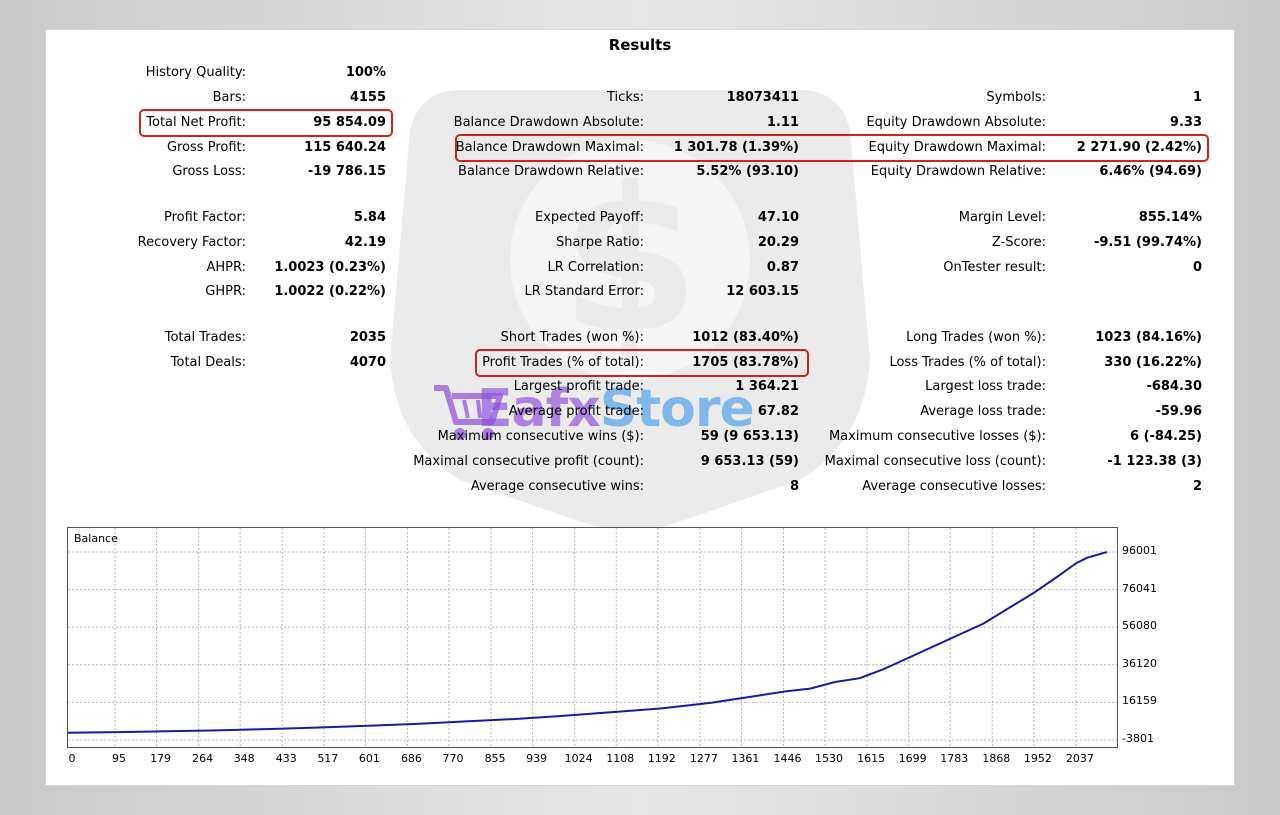 This screenshot has height=815, width=1280. What do you see at coordinates (576, 411) in the screenshot?
I see `average-profit-trade-label: Average profit trade:` at bounding box center [576, 411].